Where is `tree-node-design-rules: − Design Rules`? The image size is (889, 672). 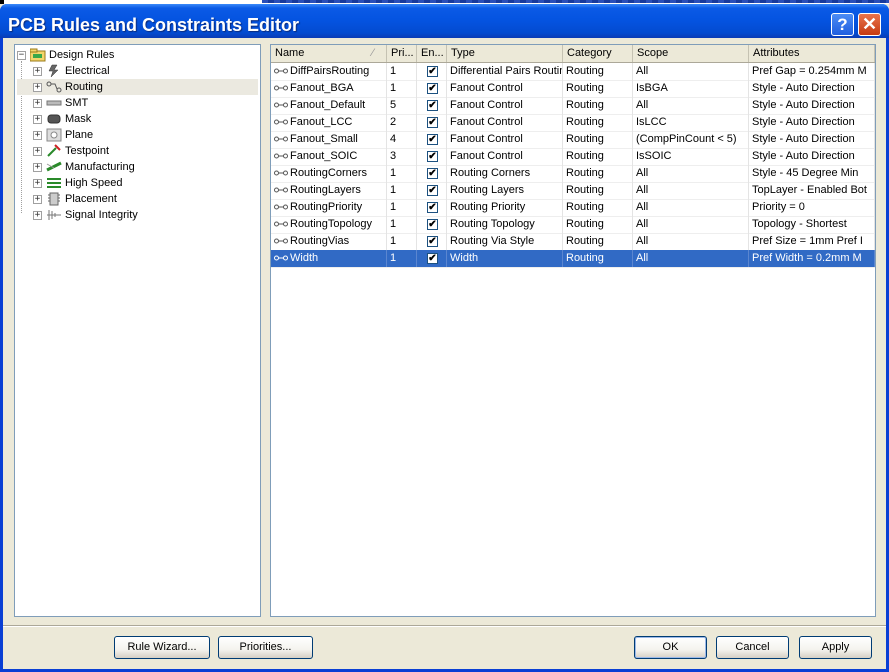 tree-node-design-rules: − Design Rules is located at coordinates (65, 55).